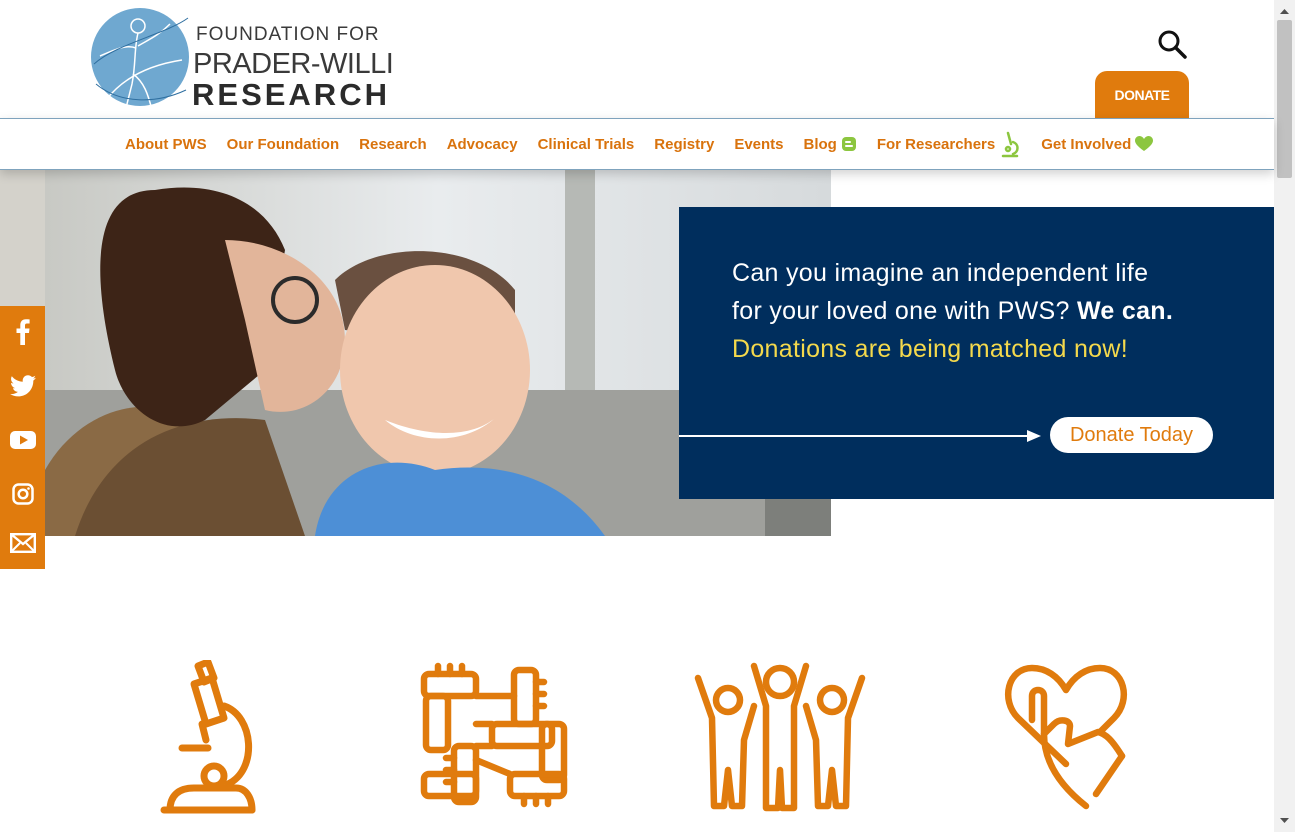 This screenshot has width=1295, height=835. I want to click on scroll-down-button, so click(1284, 821).